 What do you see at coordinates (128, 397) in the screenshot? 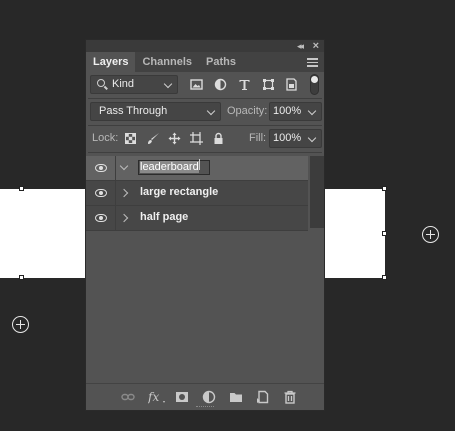
I see `link-layers-icon` at bounding box center [128, 397].